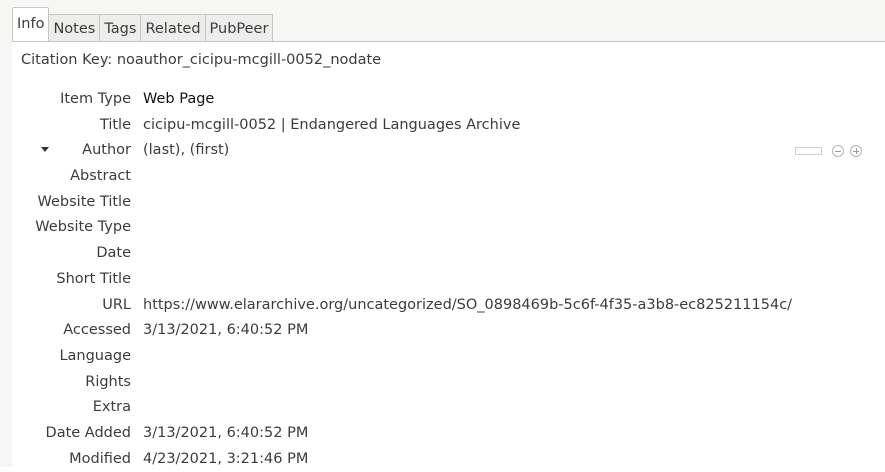 This screenshot has height=472, width=885. Describe the element at coordinates (88, 432) in the screenshot. I see `field-label: Date Added` at that location.